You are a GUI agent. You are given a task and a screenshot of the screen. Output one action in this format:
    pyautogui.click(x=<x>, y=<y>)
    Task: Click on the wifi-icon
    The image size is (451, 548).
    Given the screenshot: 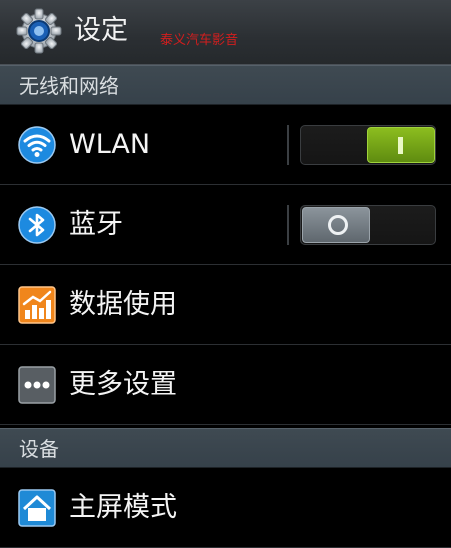 What is the action you would take?
    pyautogui.click(x=37, y=145)
    